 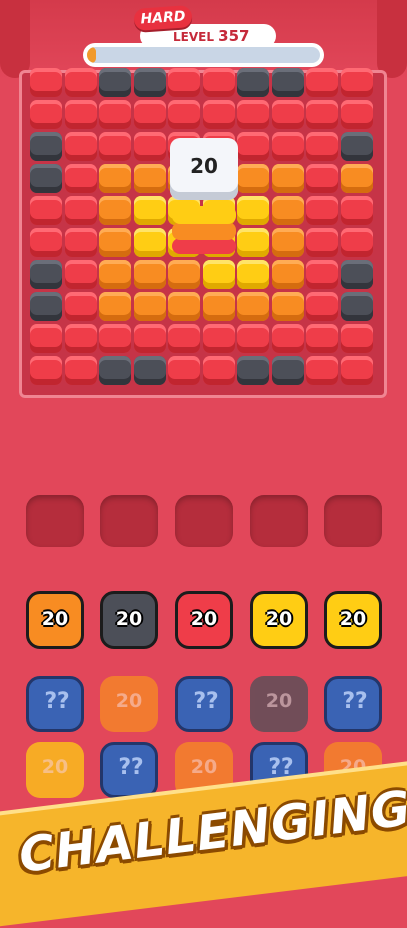 I want to click on level-word: LEVEL, so click(x=193, y=37).